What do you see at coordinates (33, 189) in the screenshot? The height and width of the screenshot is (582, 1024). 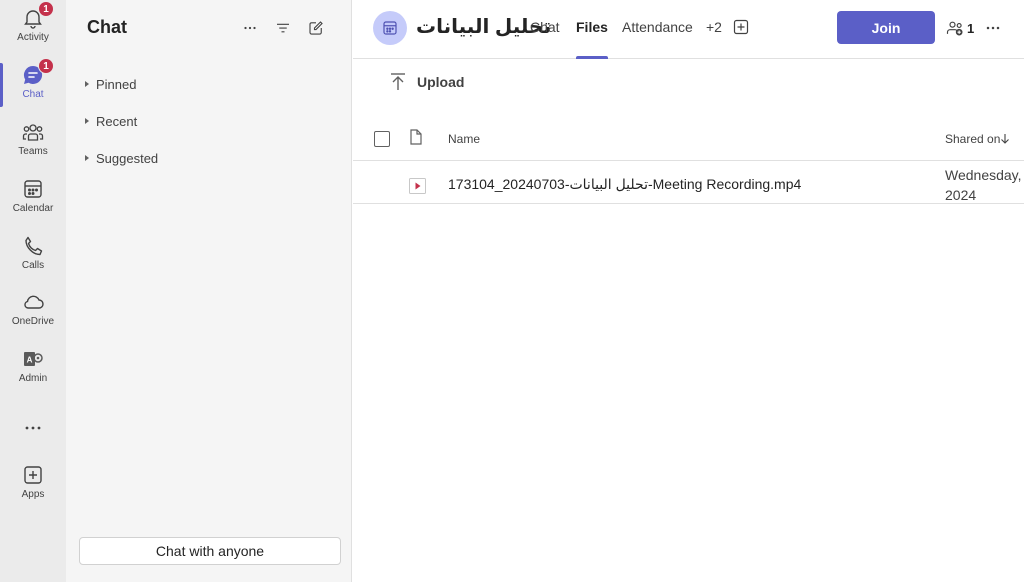 I see `calendar-icon` at bounding box center [33, 189].